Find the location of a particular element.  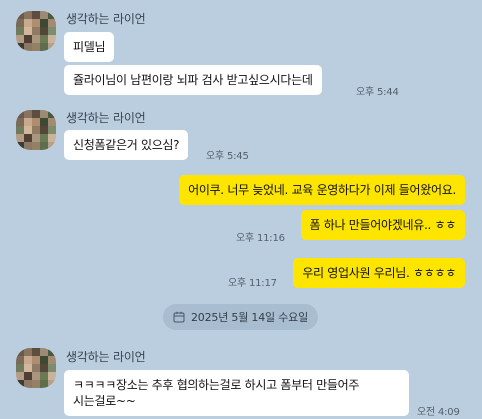

date-divider-label: 2025년 5월 14일 수요일 is located at coordinates (249, 317).